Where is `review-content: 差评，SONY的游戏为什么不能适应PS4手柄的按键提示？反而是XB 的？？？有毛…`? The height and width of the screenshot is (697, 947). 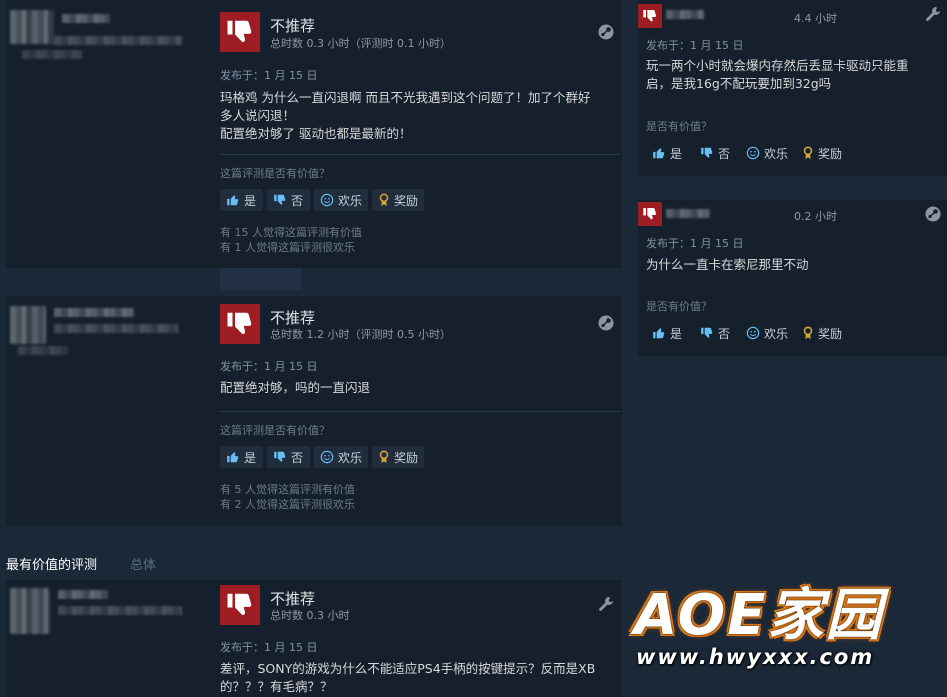 review-content: 差评，SONY的游戏为什么不能适应PS4手柄的按键提示？反而是XB 的？？？有毛… is located at coordinates (420, 678).